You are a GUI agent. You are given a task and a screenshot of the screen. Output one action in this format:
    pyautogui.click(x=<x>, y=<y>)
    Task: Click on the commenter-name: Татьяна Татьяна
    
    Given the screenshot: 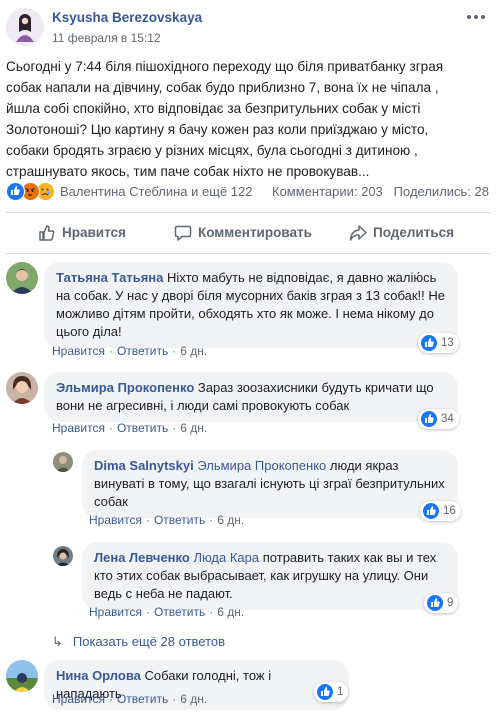 What is the action you would take?
    pyautogui.click(x=109, y=277)
    